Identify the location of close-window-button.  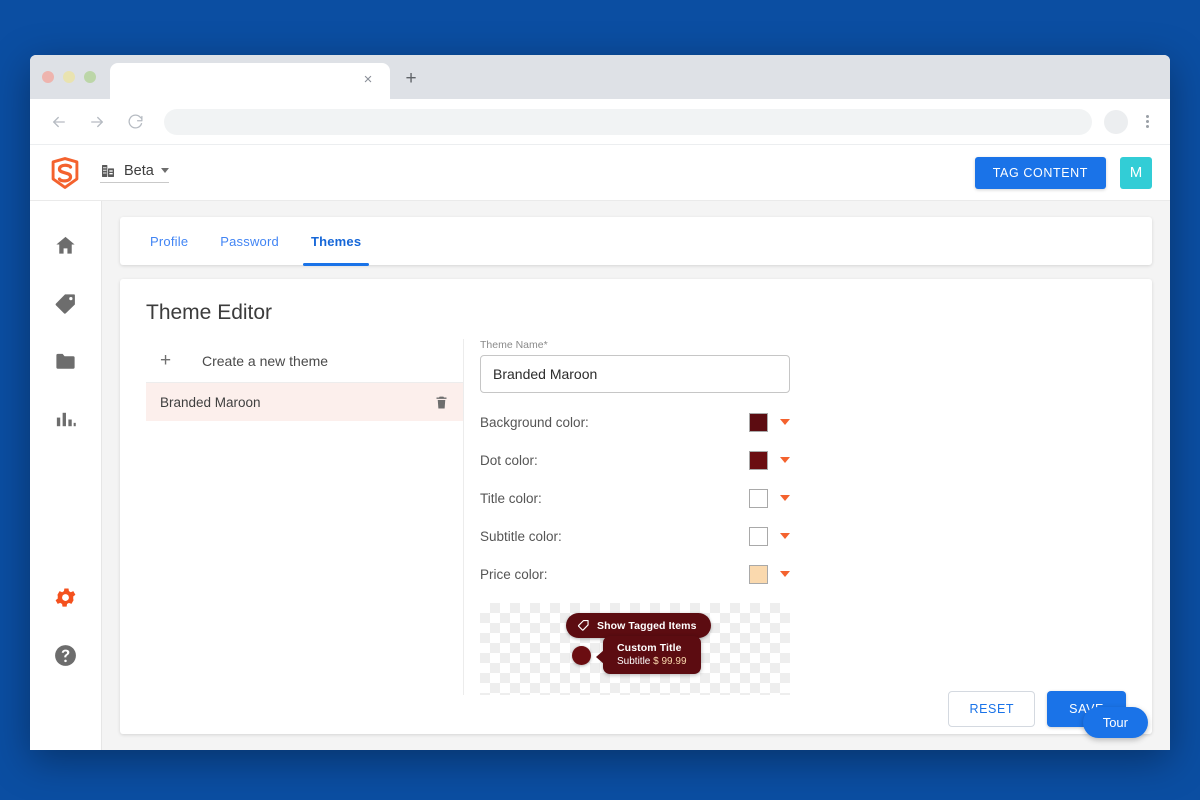
(48, 77).